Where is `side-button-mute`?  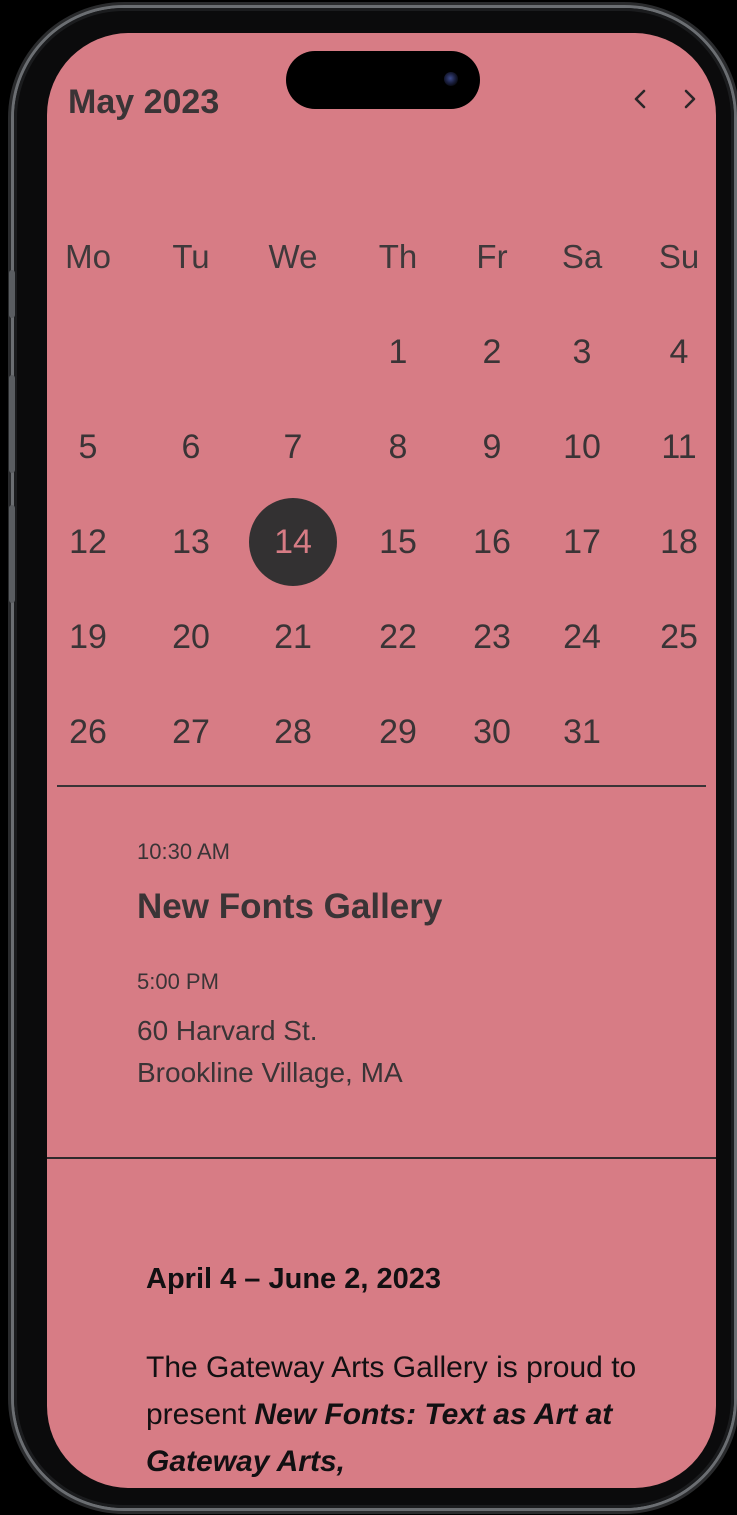 side-button-mute is located at coordinates (12, 294).